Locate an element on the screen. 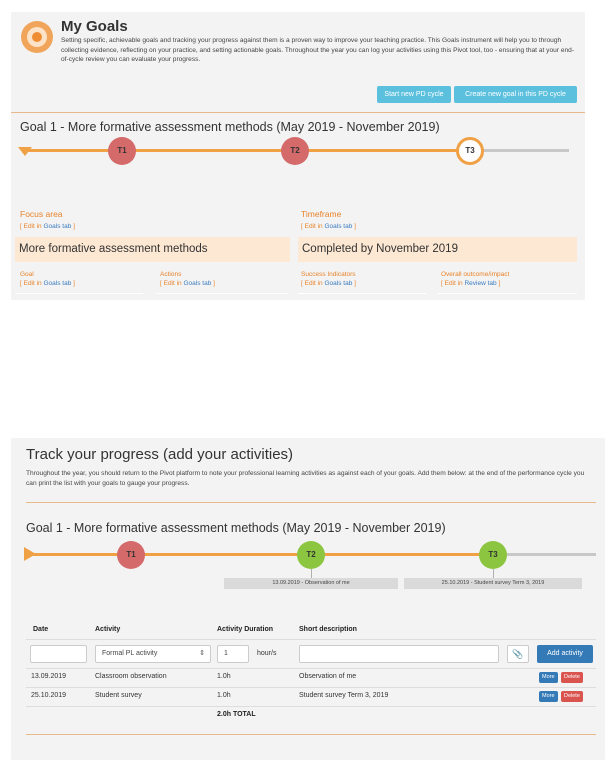 This screenshot has width=605, height=760. create-goal-button: Create new goal in this PD cycle is located at coordinates (515, 94).